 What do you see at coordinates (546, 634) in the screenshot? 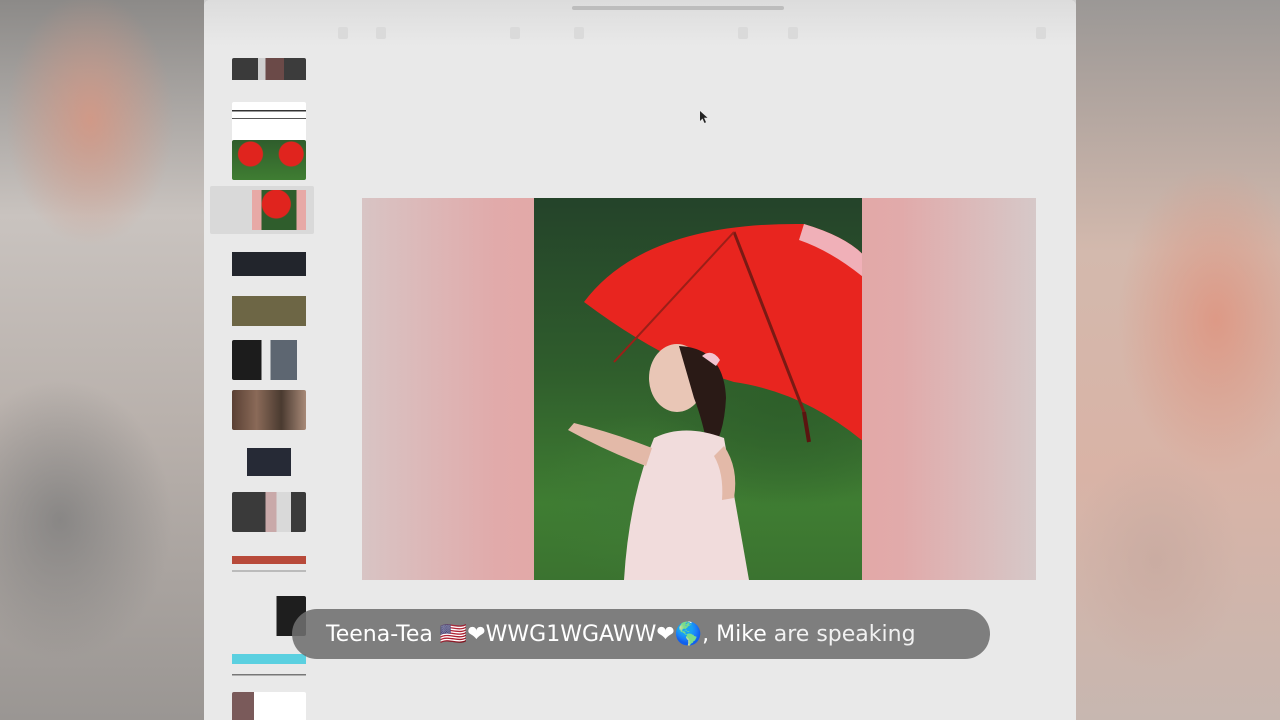
I see `speaker-names: Teena-Tea 🇺🇸❤WWG1WGAWW❤🌎, Mike` at bounding box center [546, 634].